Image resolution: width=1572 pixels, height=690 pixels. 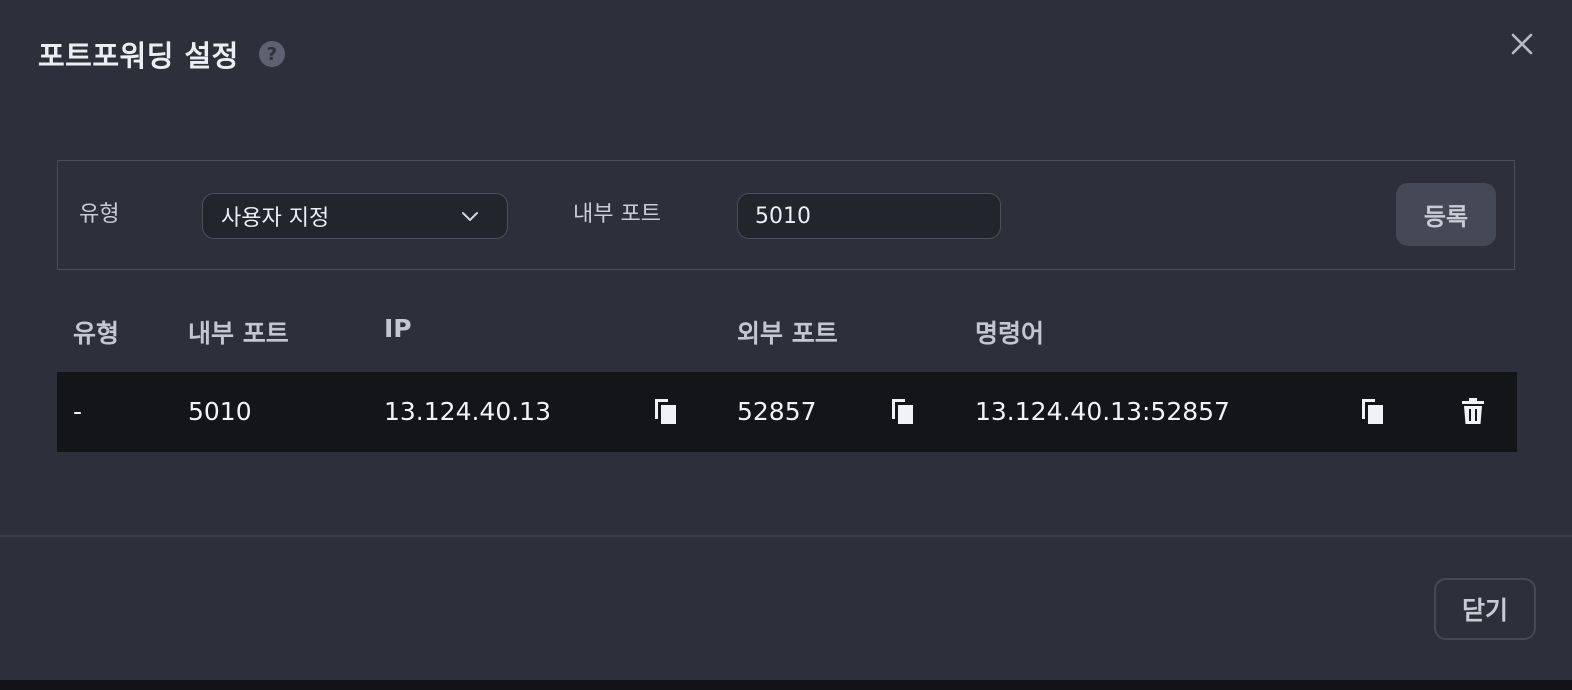 What do you see at coordinates (398, 328) in the screenshot?
I see `column-header-ip: IP` at bounding box center [398, 328].